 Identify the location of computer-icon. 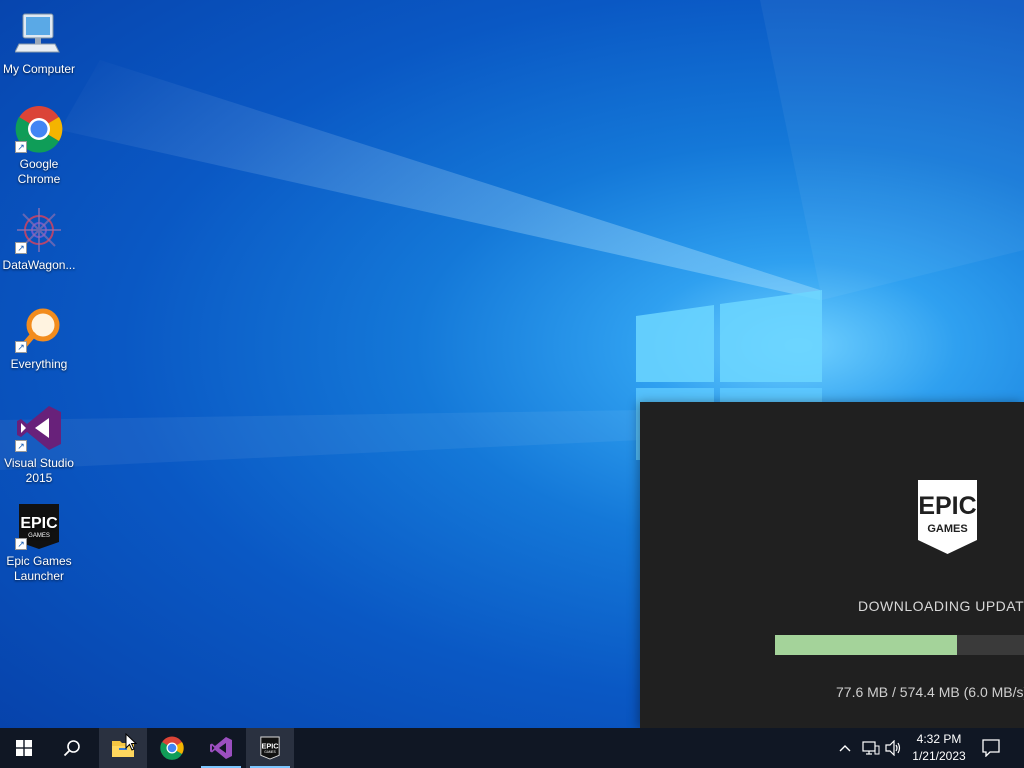
(38, 34).